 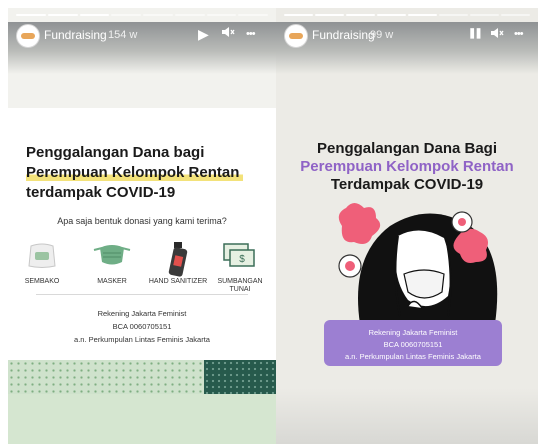 What do you see at coordinates (112, 281) in the screenshot?
I see `donation-item-label: MASKER` at bounding box center [112, 281].